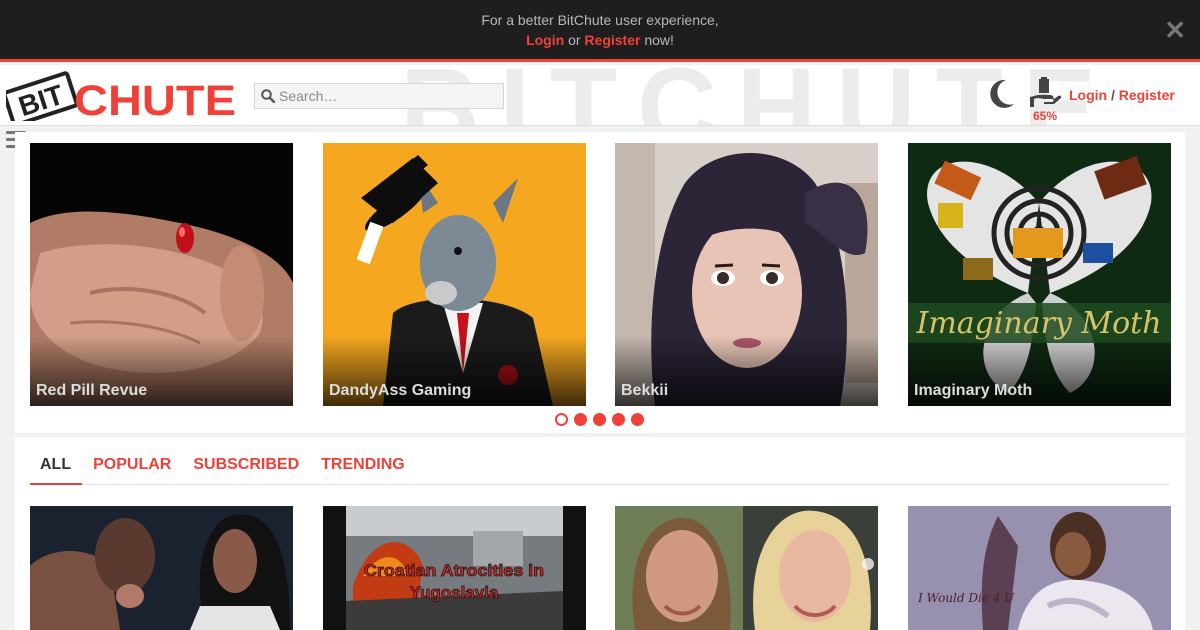  I want to click on video-overlay-text: I Would Die 4 U, so click(966, 598).